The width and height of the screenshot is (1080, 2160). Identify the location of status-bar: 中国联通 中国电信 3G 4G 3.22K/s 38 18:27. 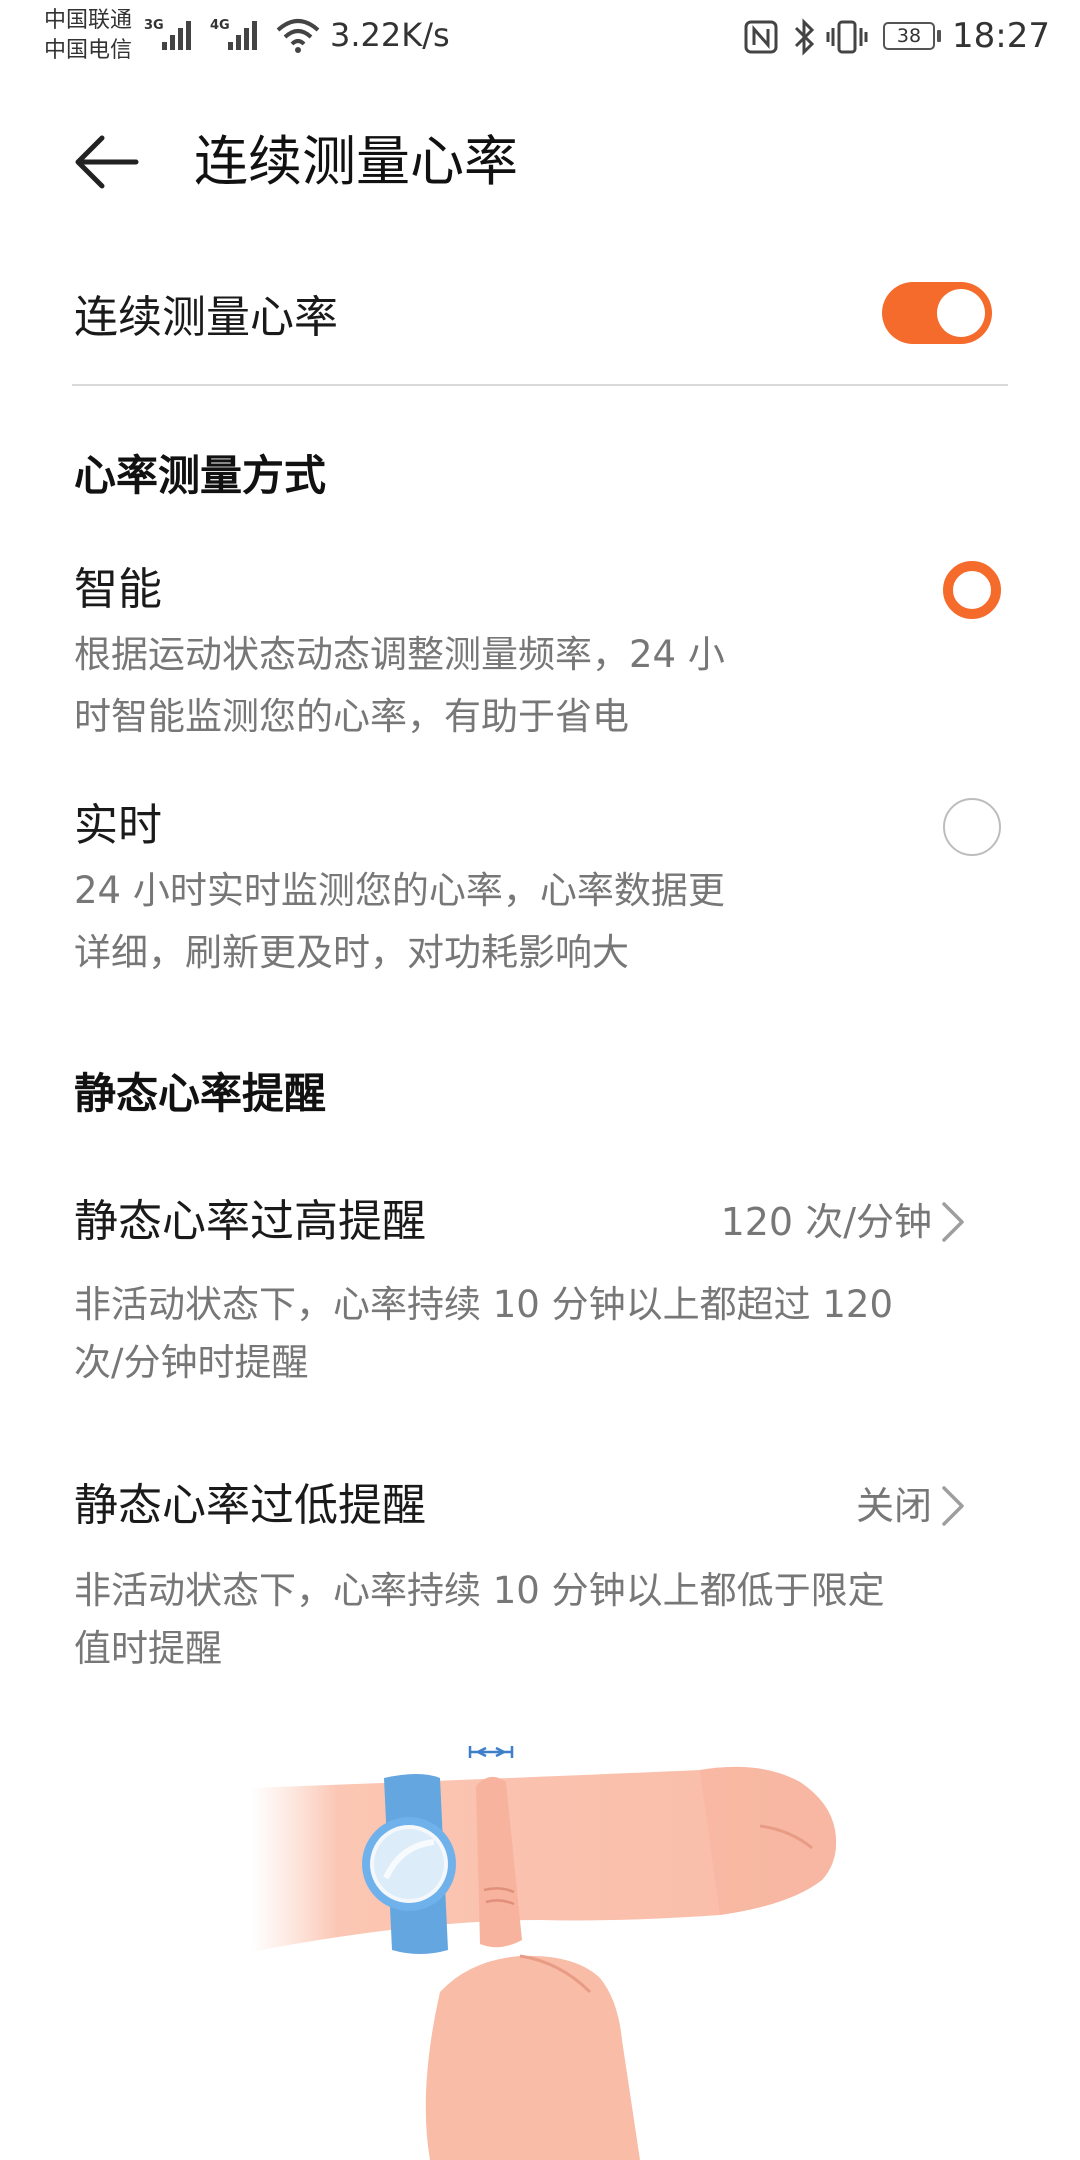
(540, 36).